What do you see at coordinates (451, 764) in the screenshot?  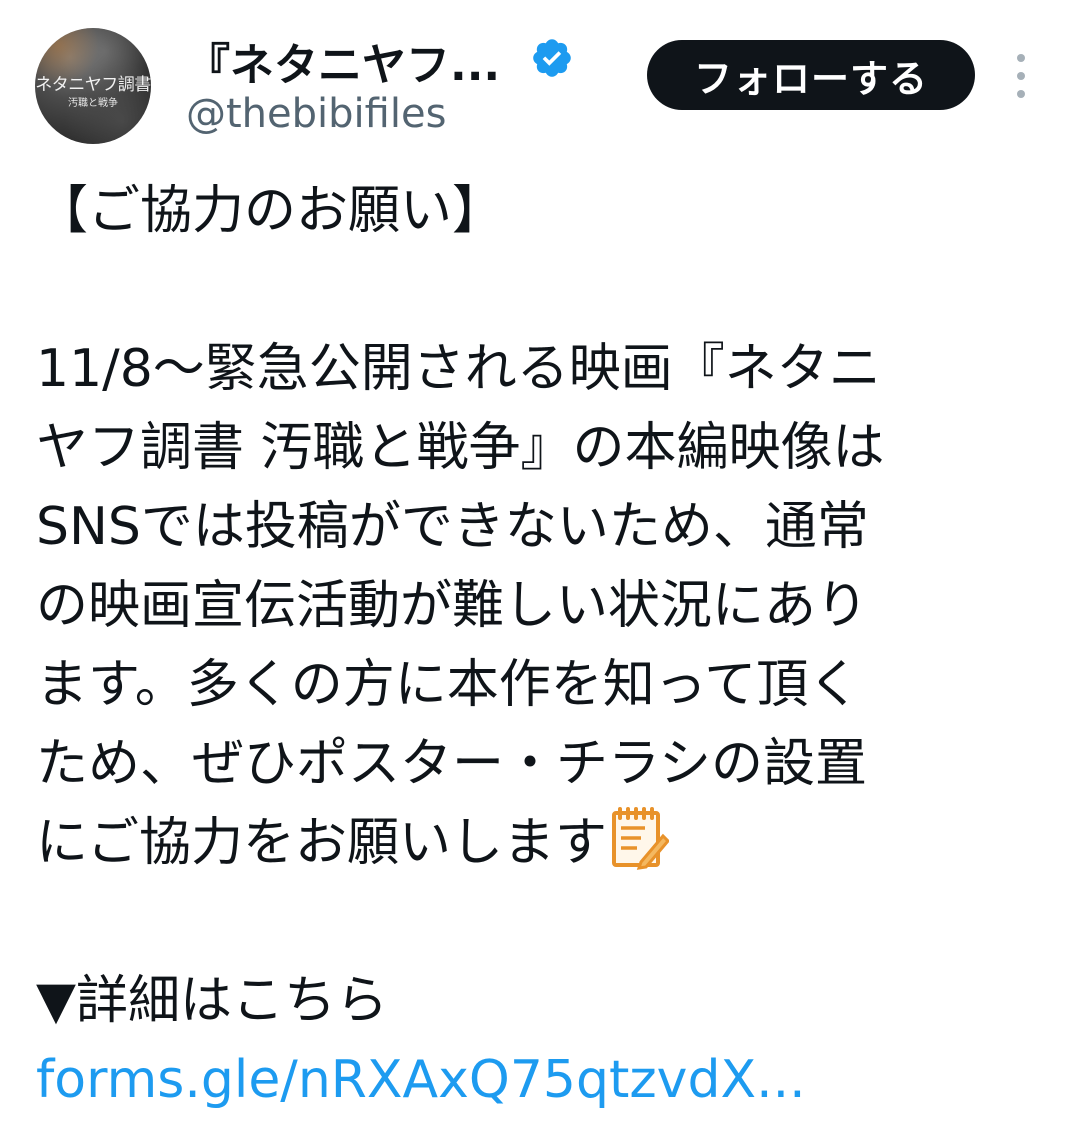 I see `tweet-line: ため、ぜひポスター・チラシの設置` at bounding box center [451, 764].